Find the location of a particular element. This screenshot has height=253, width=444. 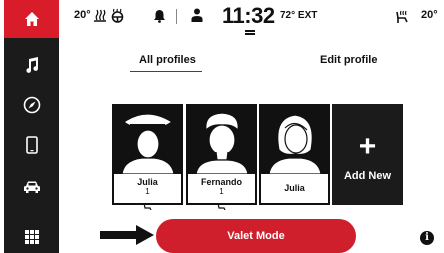

home-icon is located at coordinates (31, 19).